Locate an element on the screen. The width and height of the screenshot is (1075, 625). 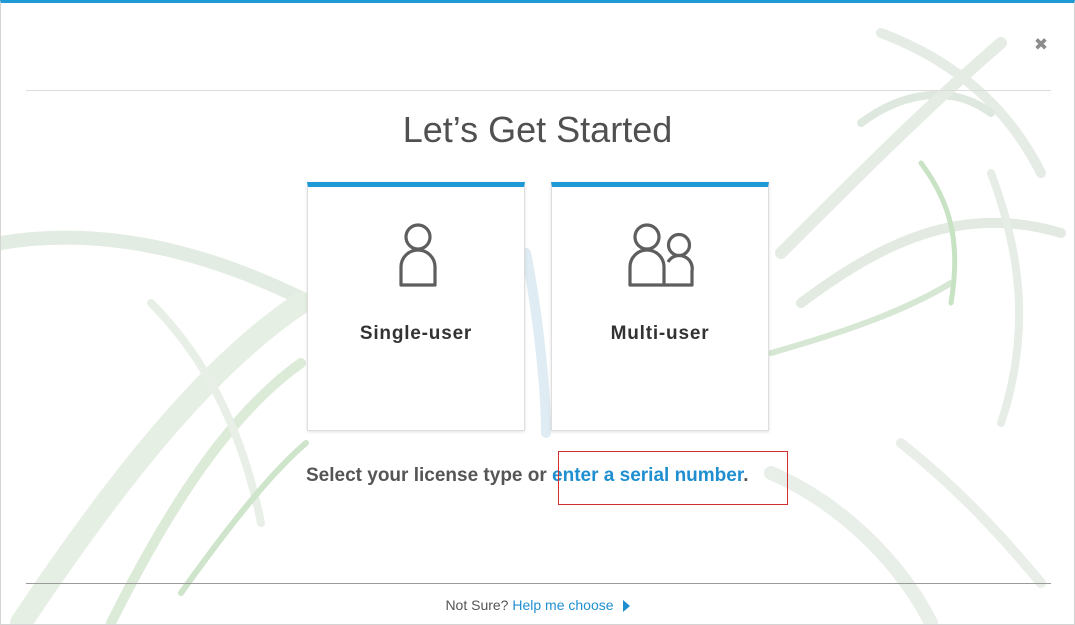
single-user-card: Single-user is located at coordinates (416, 306).